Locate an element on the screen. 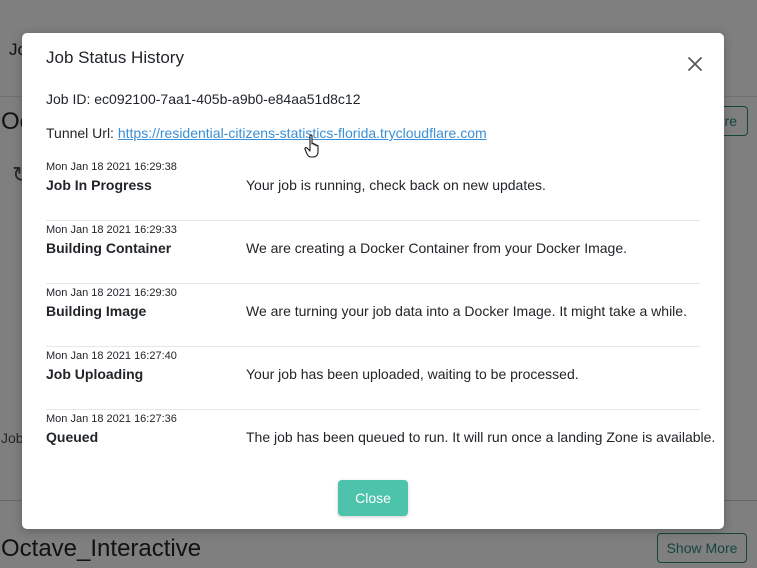  status-timestamp: Mon Jan 18 2021 16:29:30 is located at coordinates (111, 293).